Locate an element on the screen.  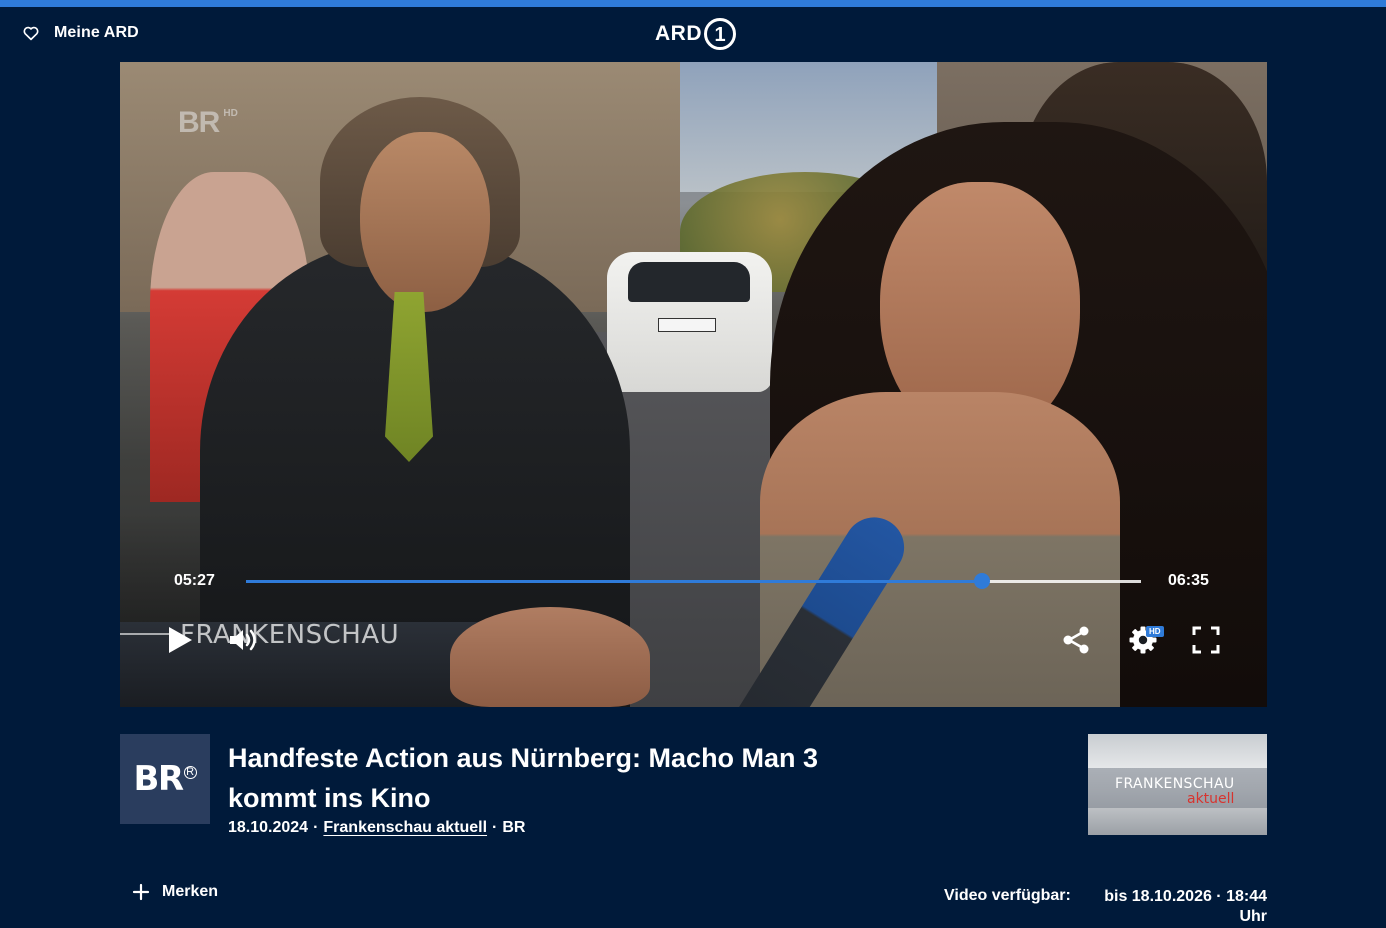
thumbnail-line2: aktuell is located at coordinates (1211, 799).